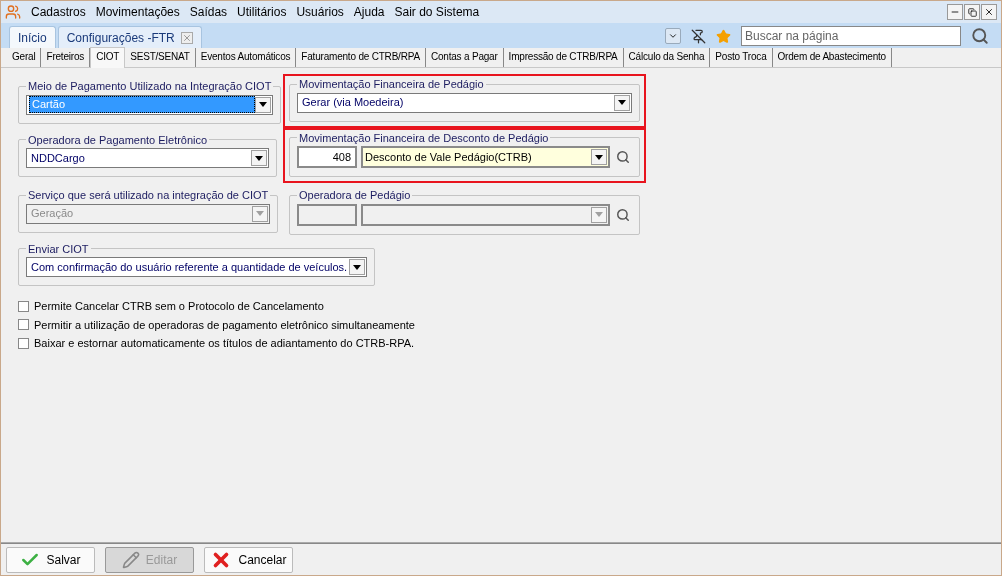 The image size is (1002, 576). What do you see at coordinates (137, 12) in the screenshot?
I see `menu-item: Movimentações` at bounding box center [137, 12].